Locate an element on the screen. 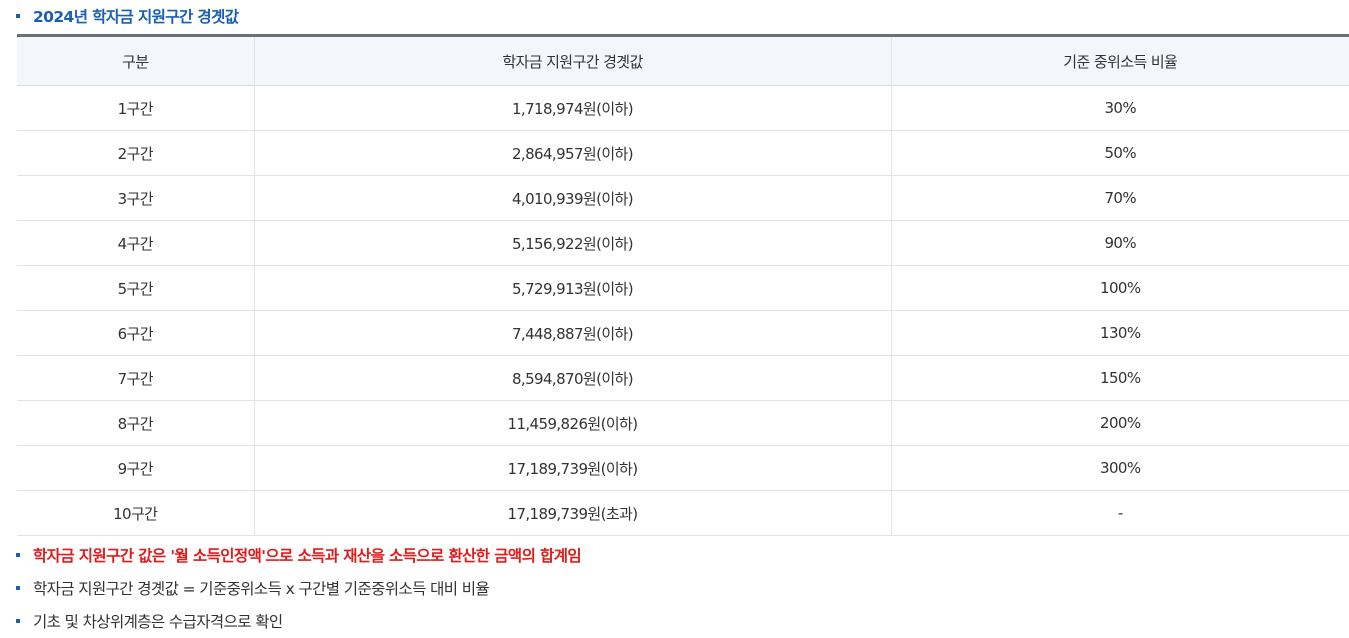  note-item-basic-recipients: 기초 및 차상위계층은 수급자격으로 확인 is located at coordinates (149, 621).